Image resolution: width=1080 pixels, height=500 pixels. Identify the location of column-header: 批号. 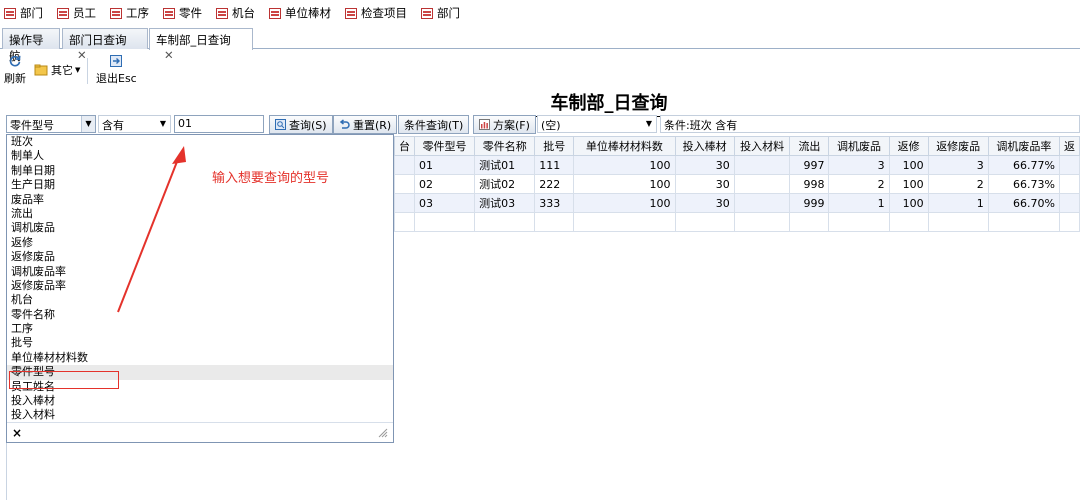
(554, 146).